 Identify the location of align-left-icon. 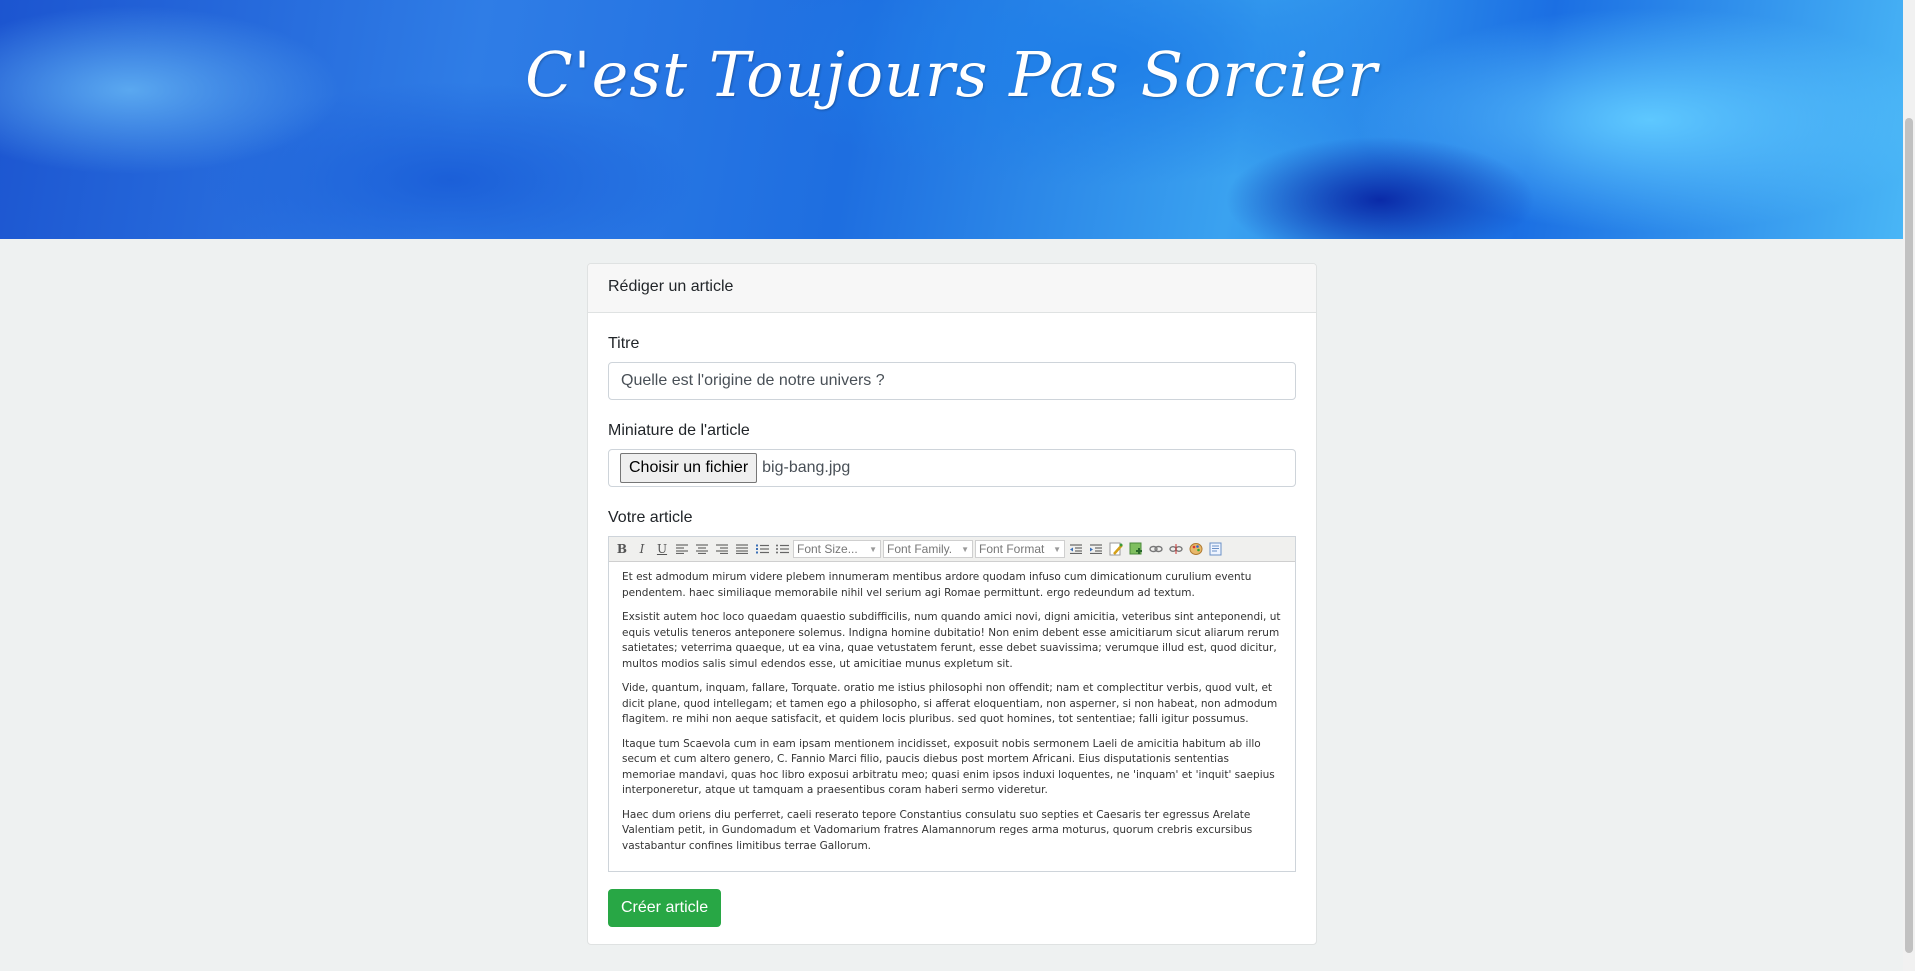
(682, 549).